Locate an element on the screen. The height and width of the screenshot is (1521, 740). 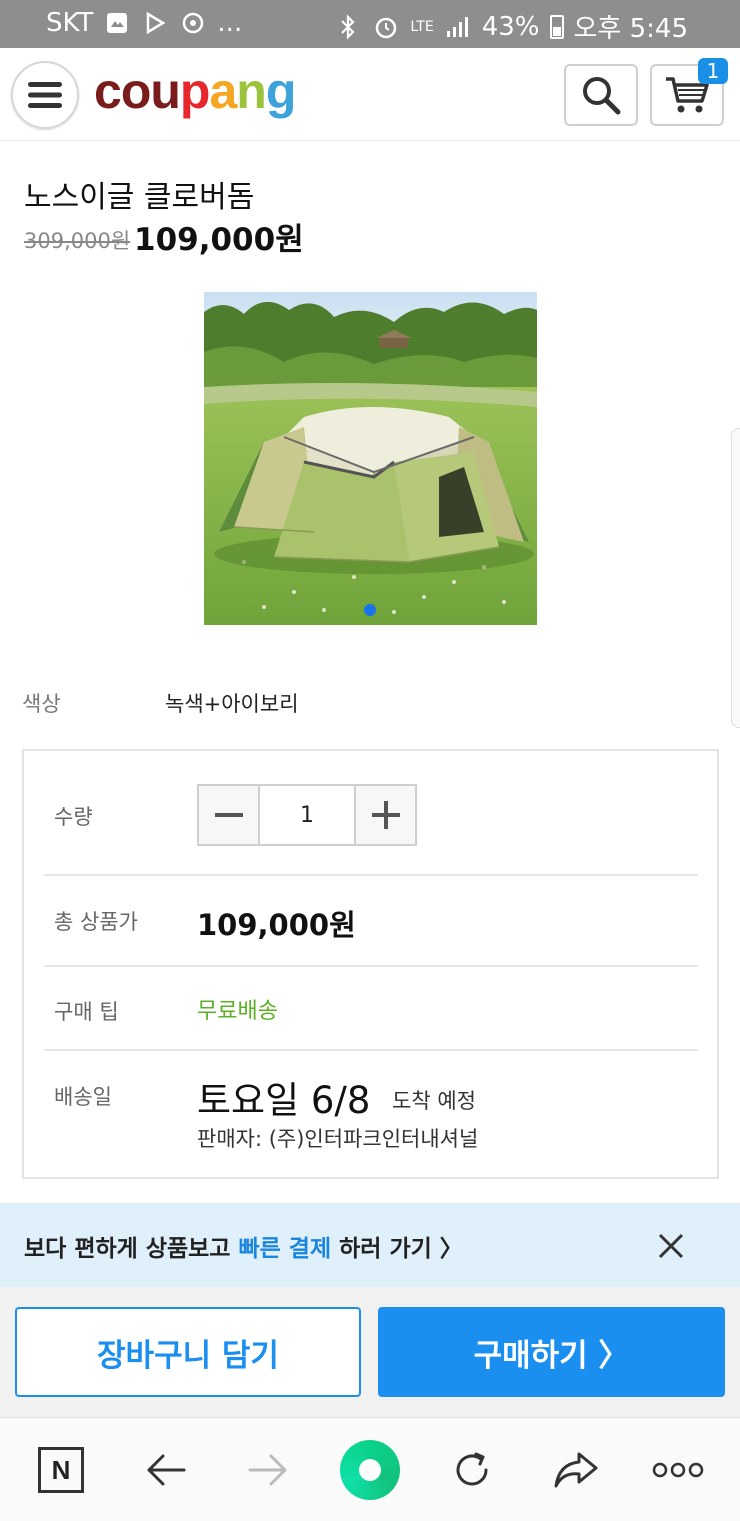
green-dot-button is located at coordinates (370, 1470).